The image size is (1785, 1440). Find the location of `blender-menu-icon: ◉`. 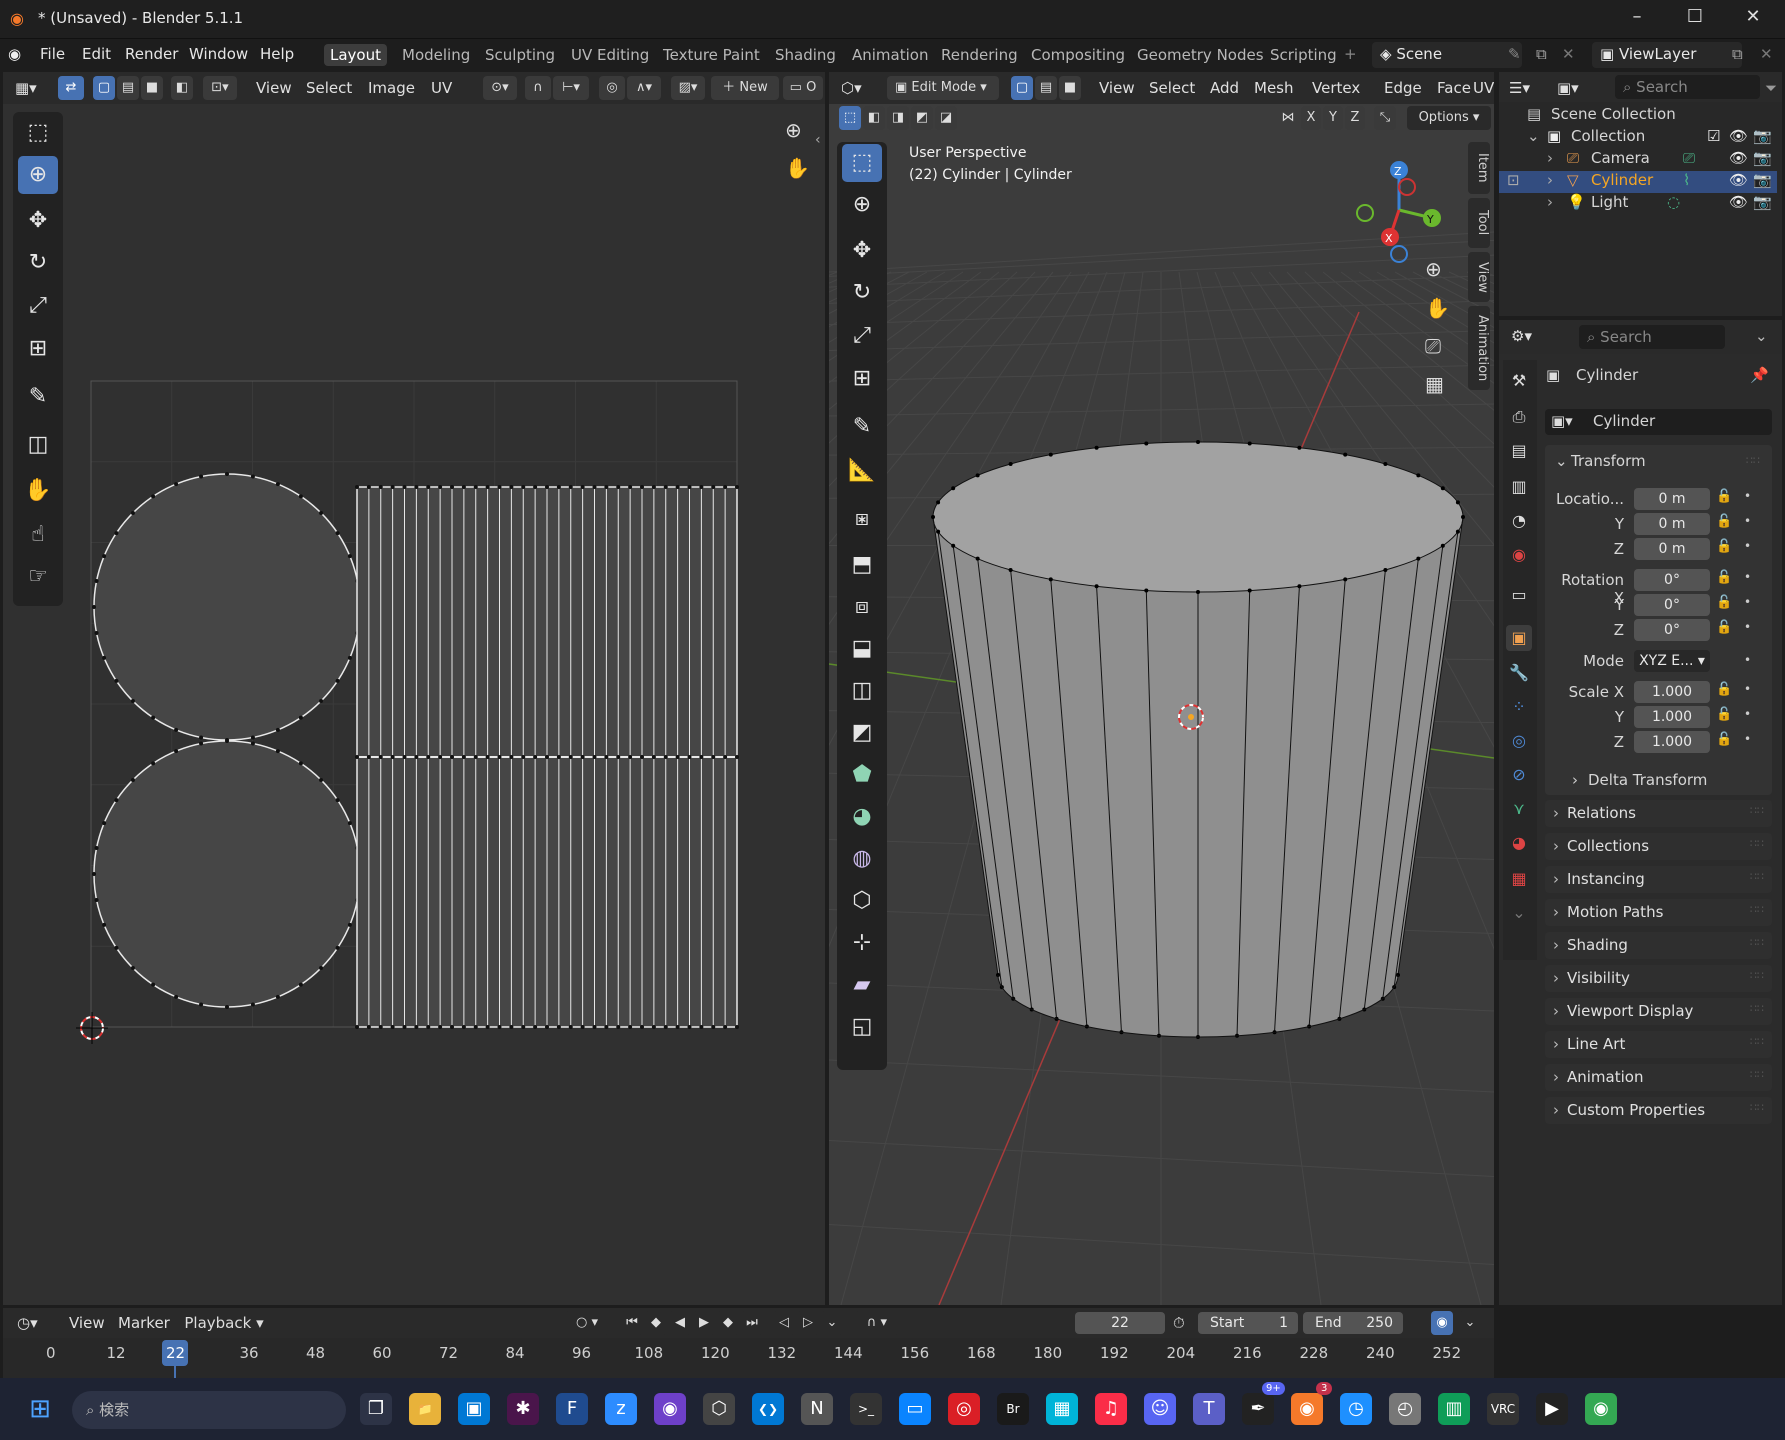

blender-menu-icon: ◉ is located at coordinates (14, 54).